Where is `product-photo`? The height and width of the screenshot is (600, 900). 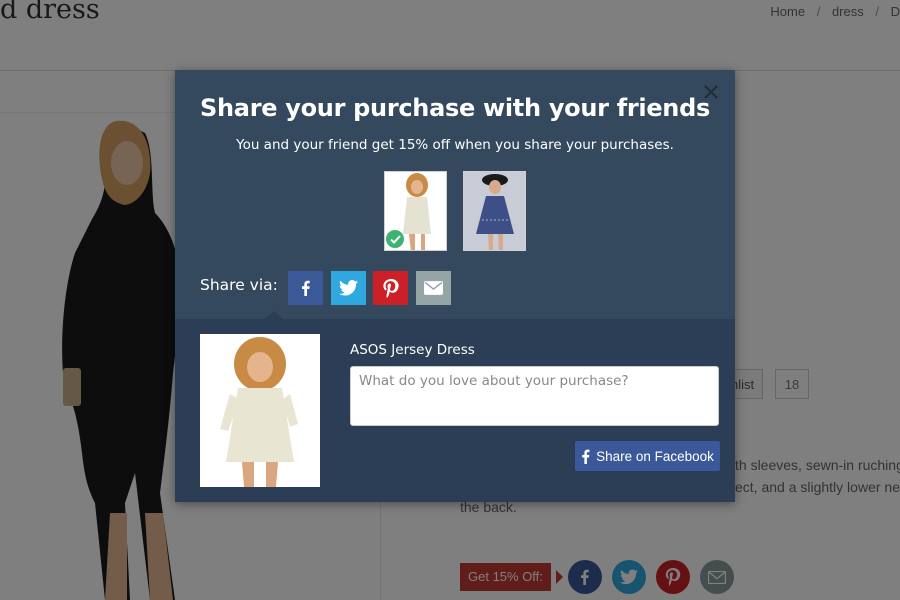 product-photo is located at coordinates (260, 410).